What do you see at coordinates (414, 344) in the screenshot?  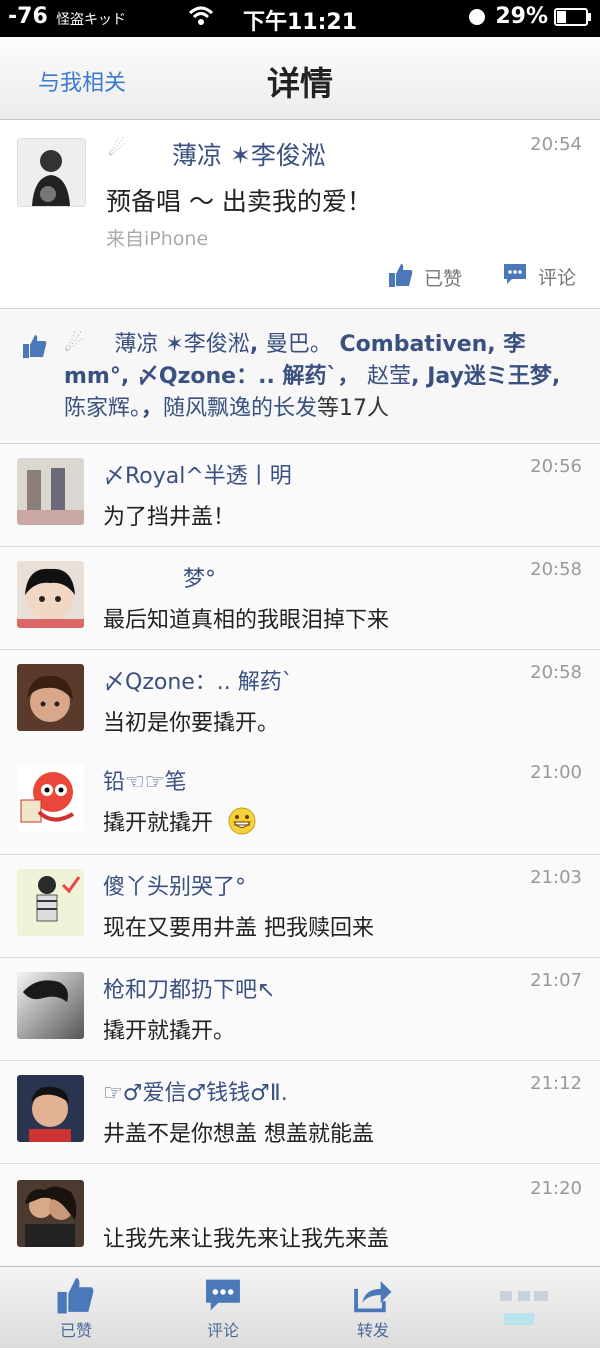 I see `liker-name: Combativen` at bounding box center [414, 344].